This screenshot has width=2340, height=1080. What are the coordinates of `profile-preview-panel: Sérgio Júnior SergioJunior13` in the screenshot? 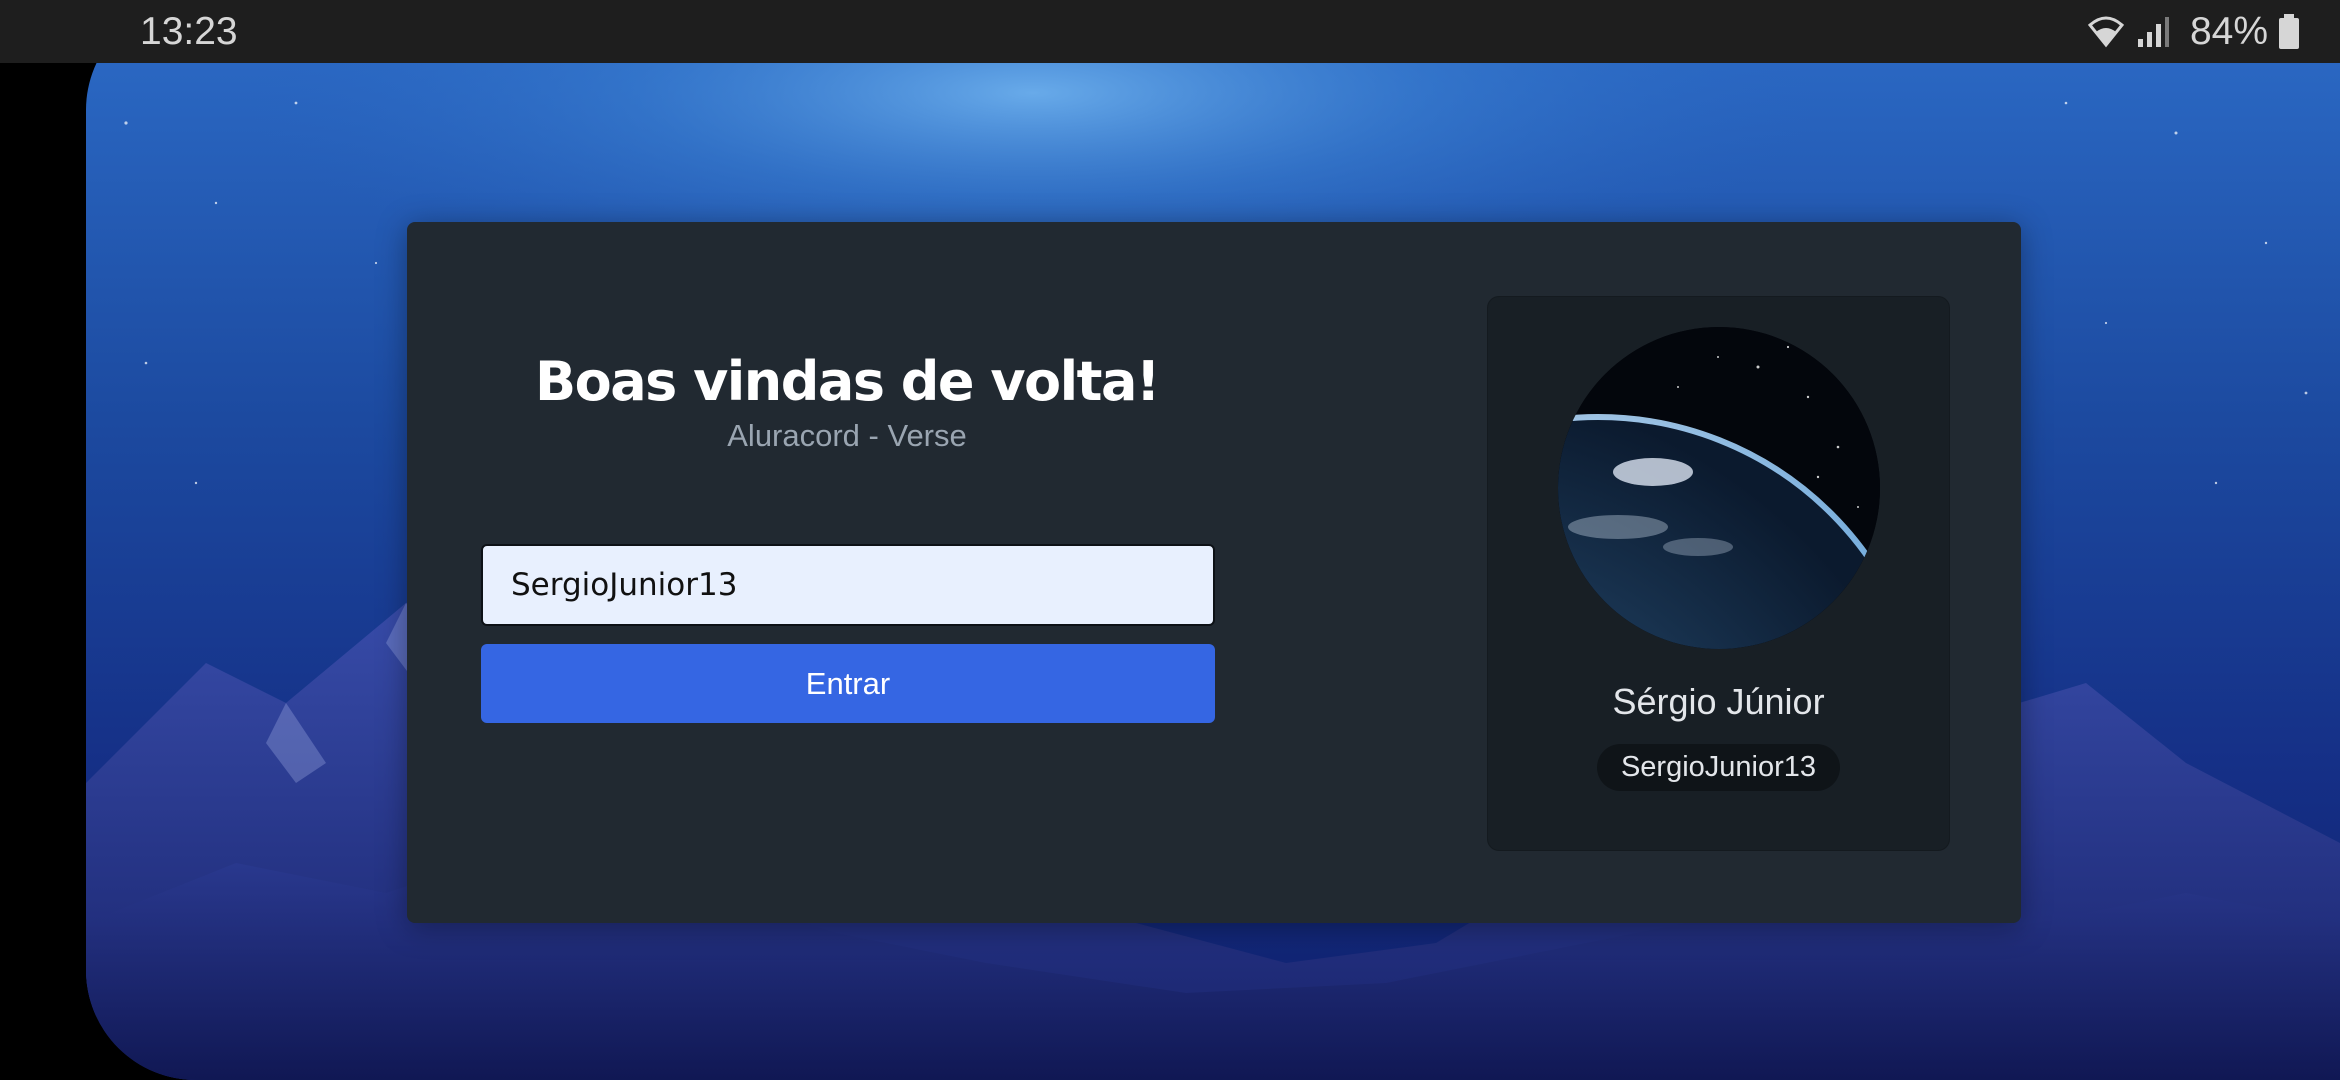 It's located at (1718, 573).